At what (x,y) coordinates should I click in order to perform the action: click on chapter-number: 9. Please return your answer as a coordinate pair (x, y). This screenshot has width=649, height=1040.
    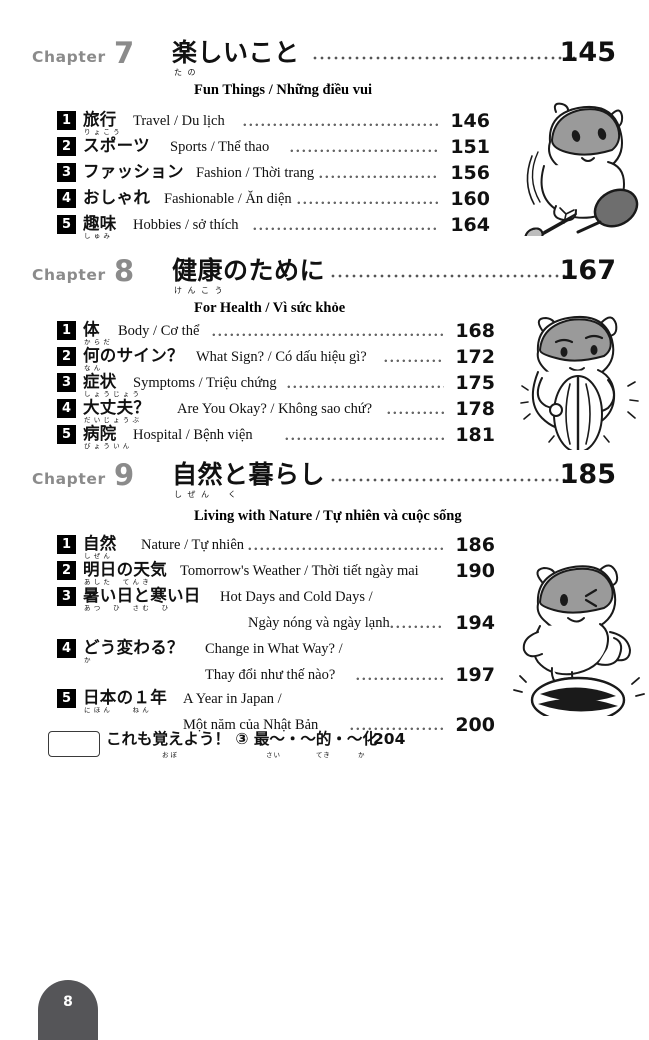
    Looking at the image, I should click on (124, 475).